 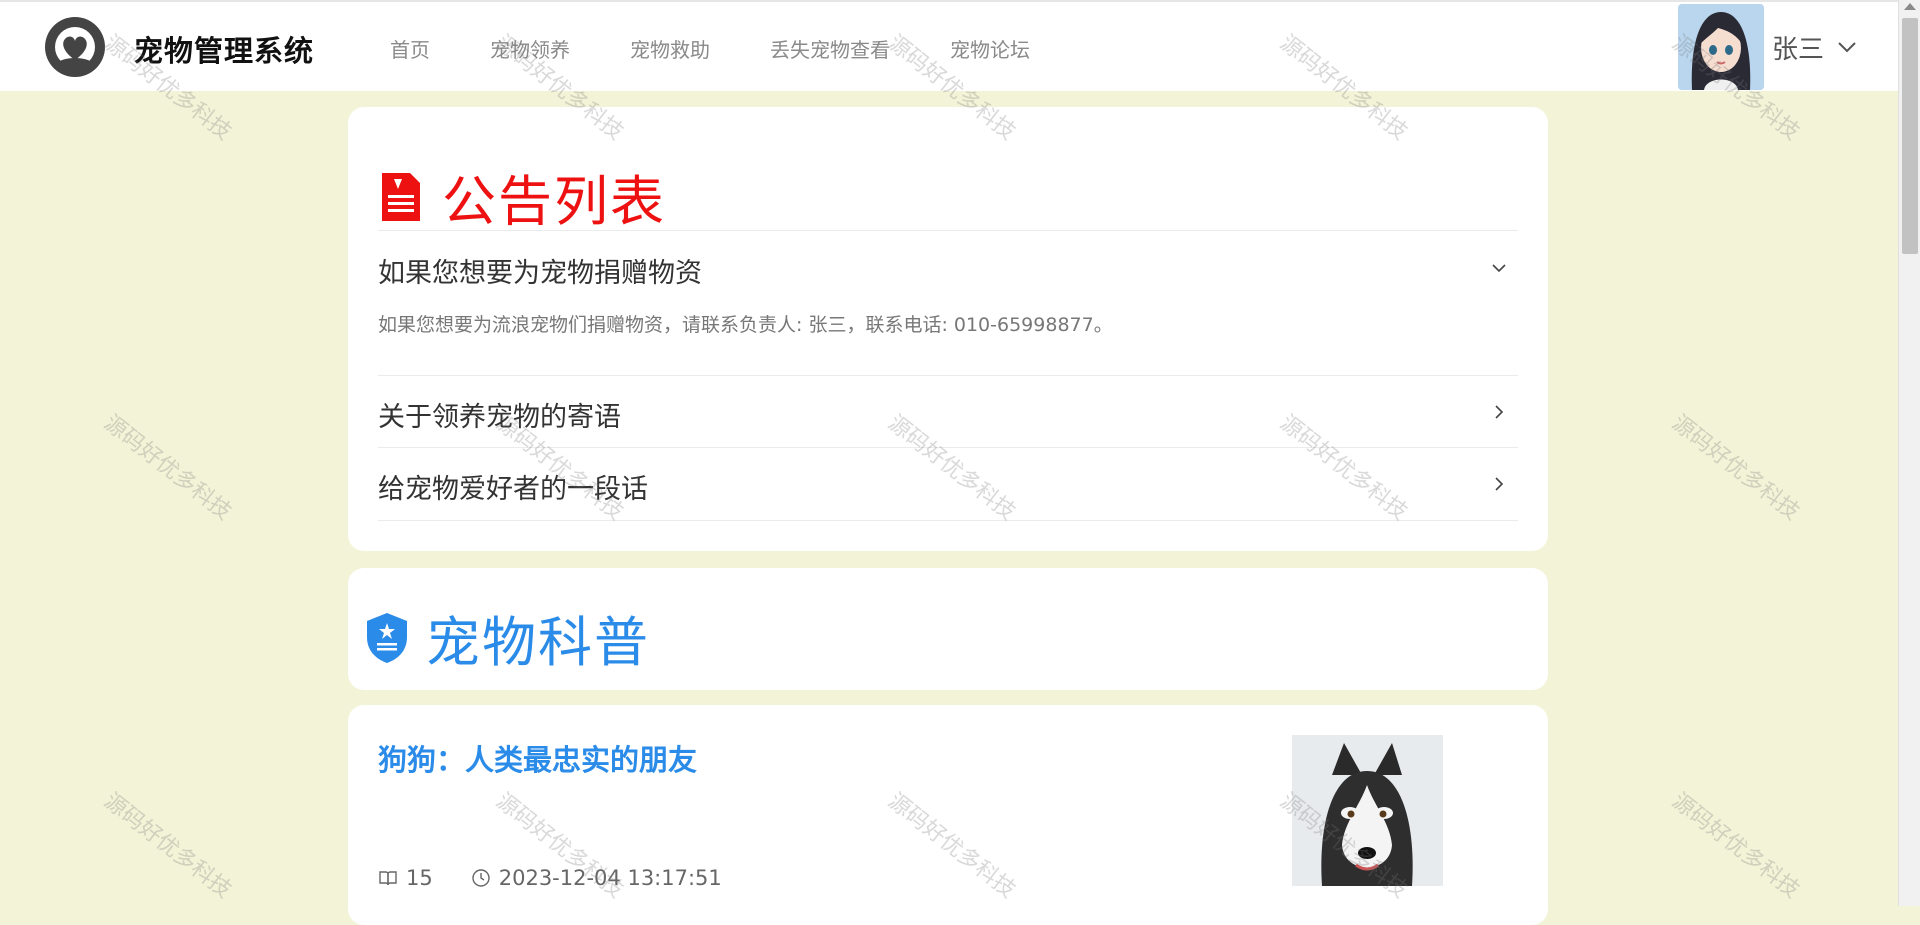 I want to click on accordion-title-donation: 如果您想要为宠物捐赠物资, so click(x=540, y=270).